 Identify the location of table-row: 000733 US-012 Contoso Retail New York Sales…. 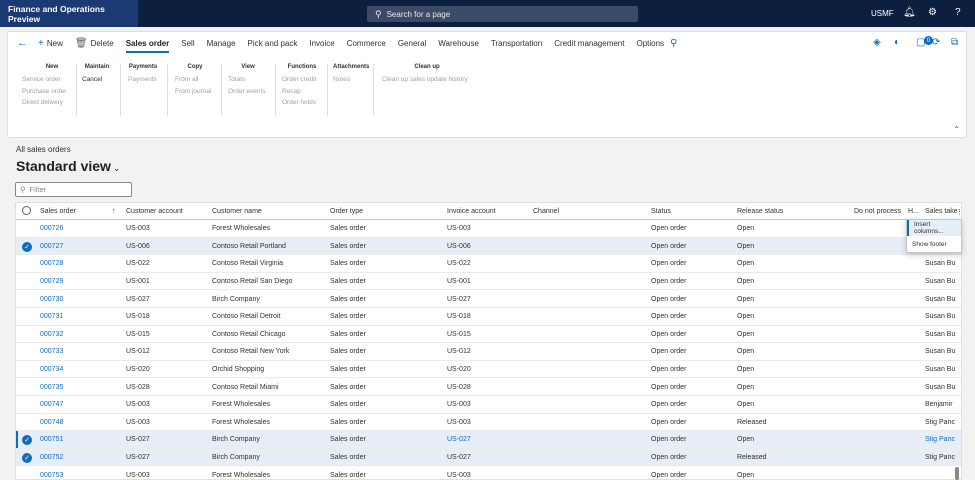
(488, 352).